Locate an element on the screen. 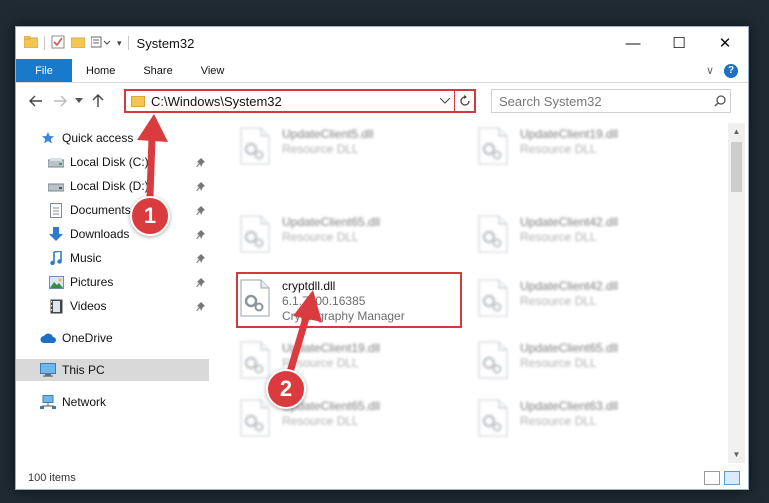 Image resolution: width=769 pixels, height=503 pixels. file-name: UpdateClient42.dll is located at coordinates (569, 222).